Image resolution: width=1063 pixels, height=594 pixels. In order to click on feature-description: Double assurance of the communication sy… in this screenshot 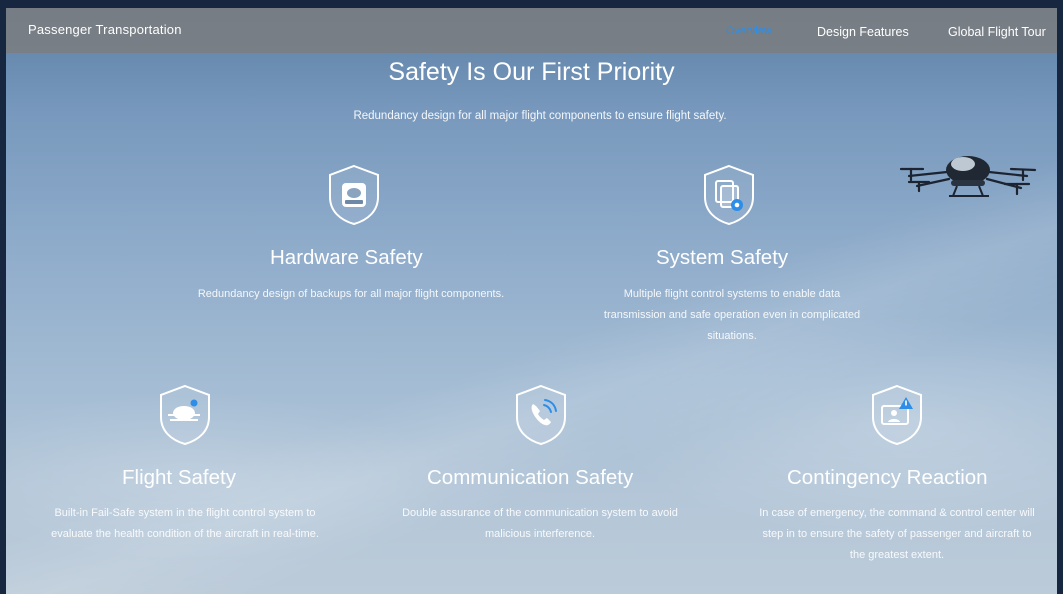, I will do `click(540, 523)`.